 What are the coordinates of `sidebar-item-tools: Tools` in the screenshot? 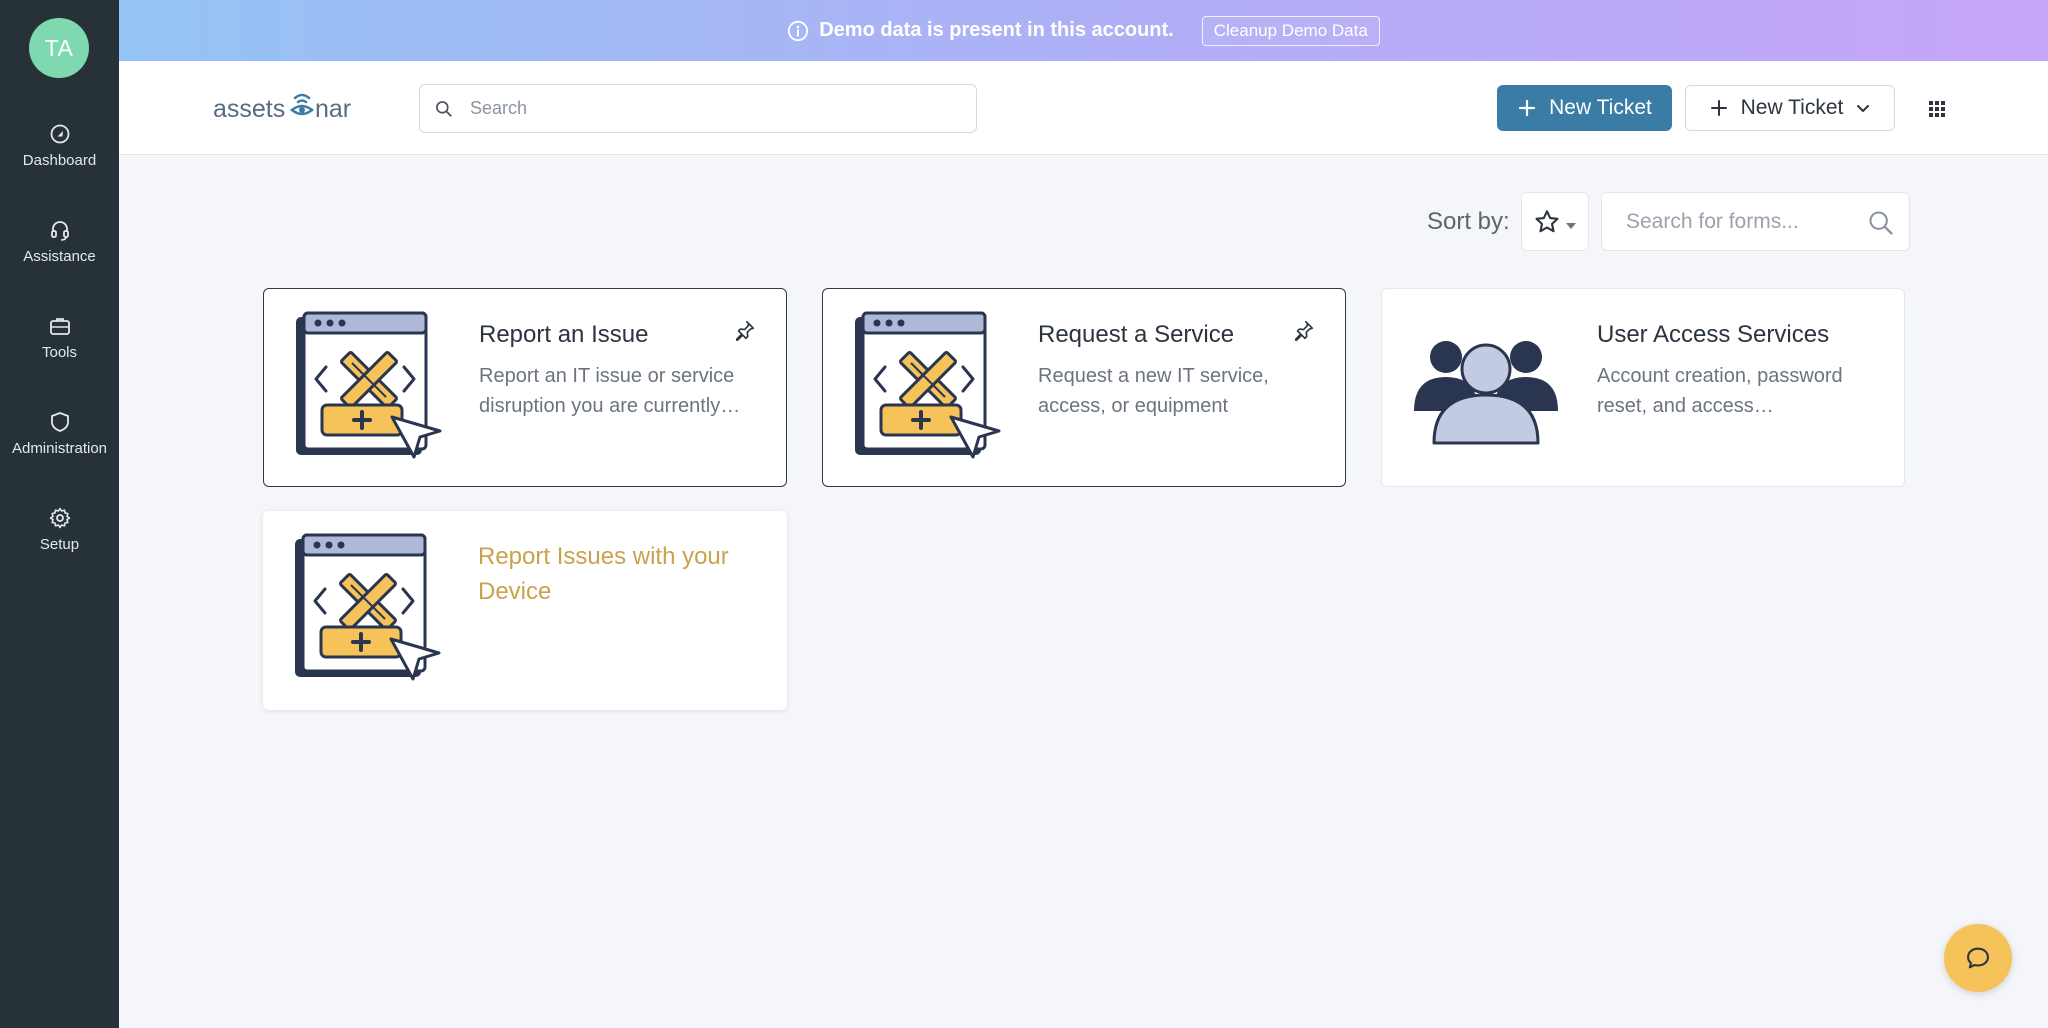 It's located at (59, 340).